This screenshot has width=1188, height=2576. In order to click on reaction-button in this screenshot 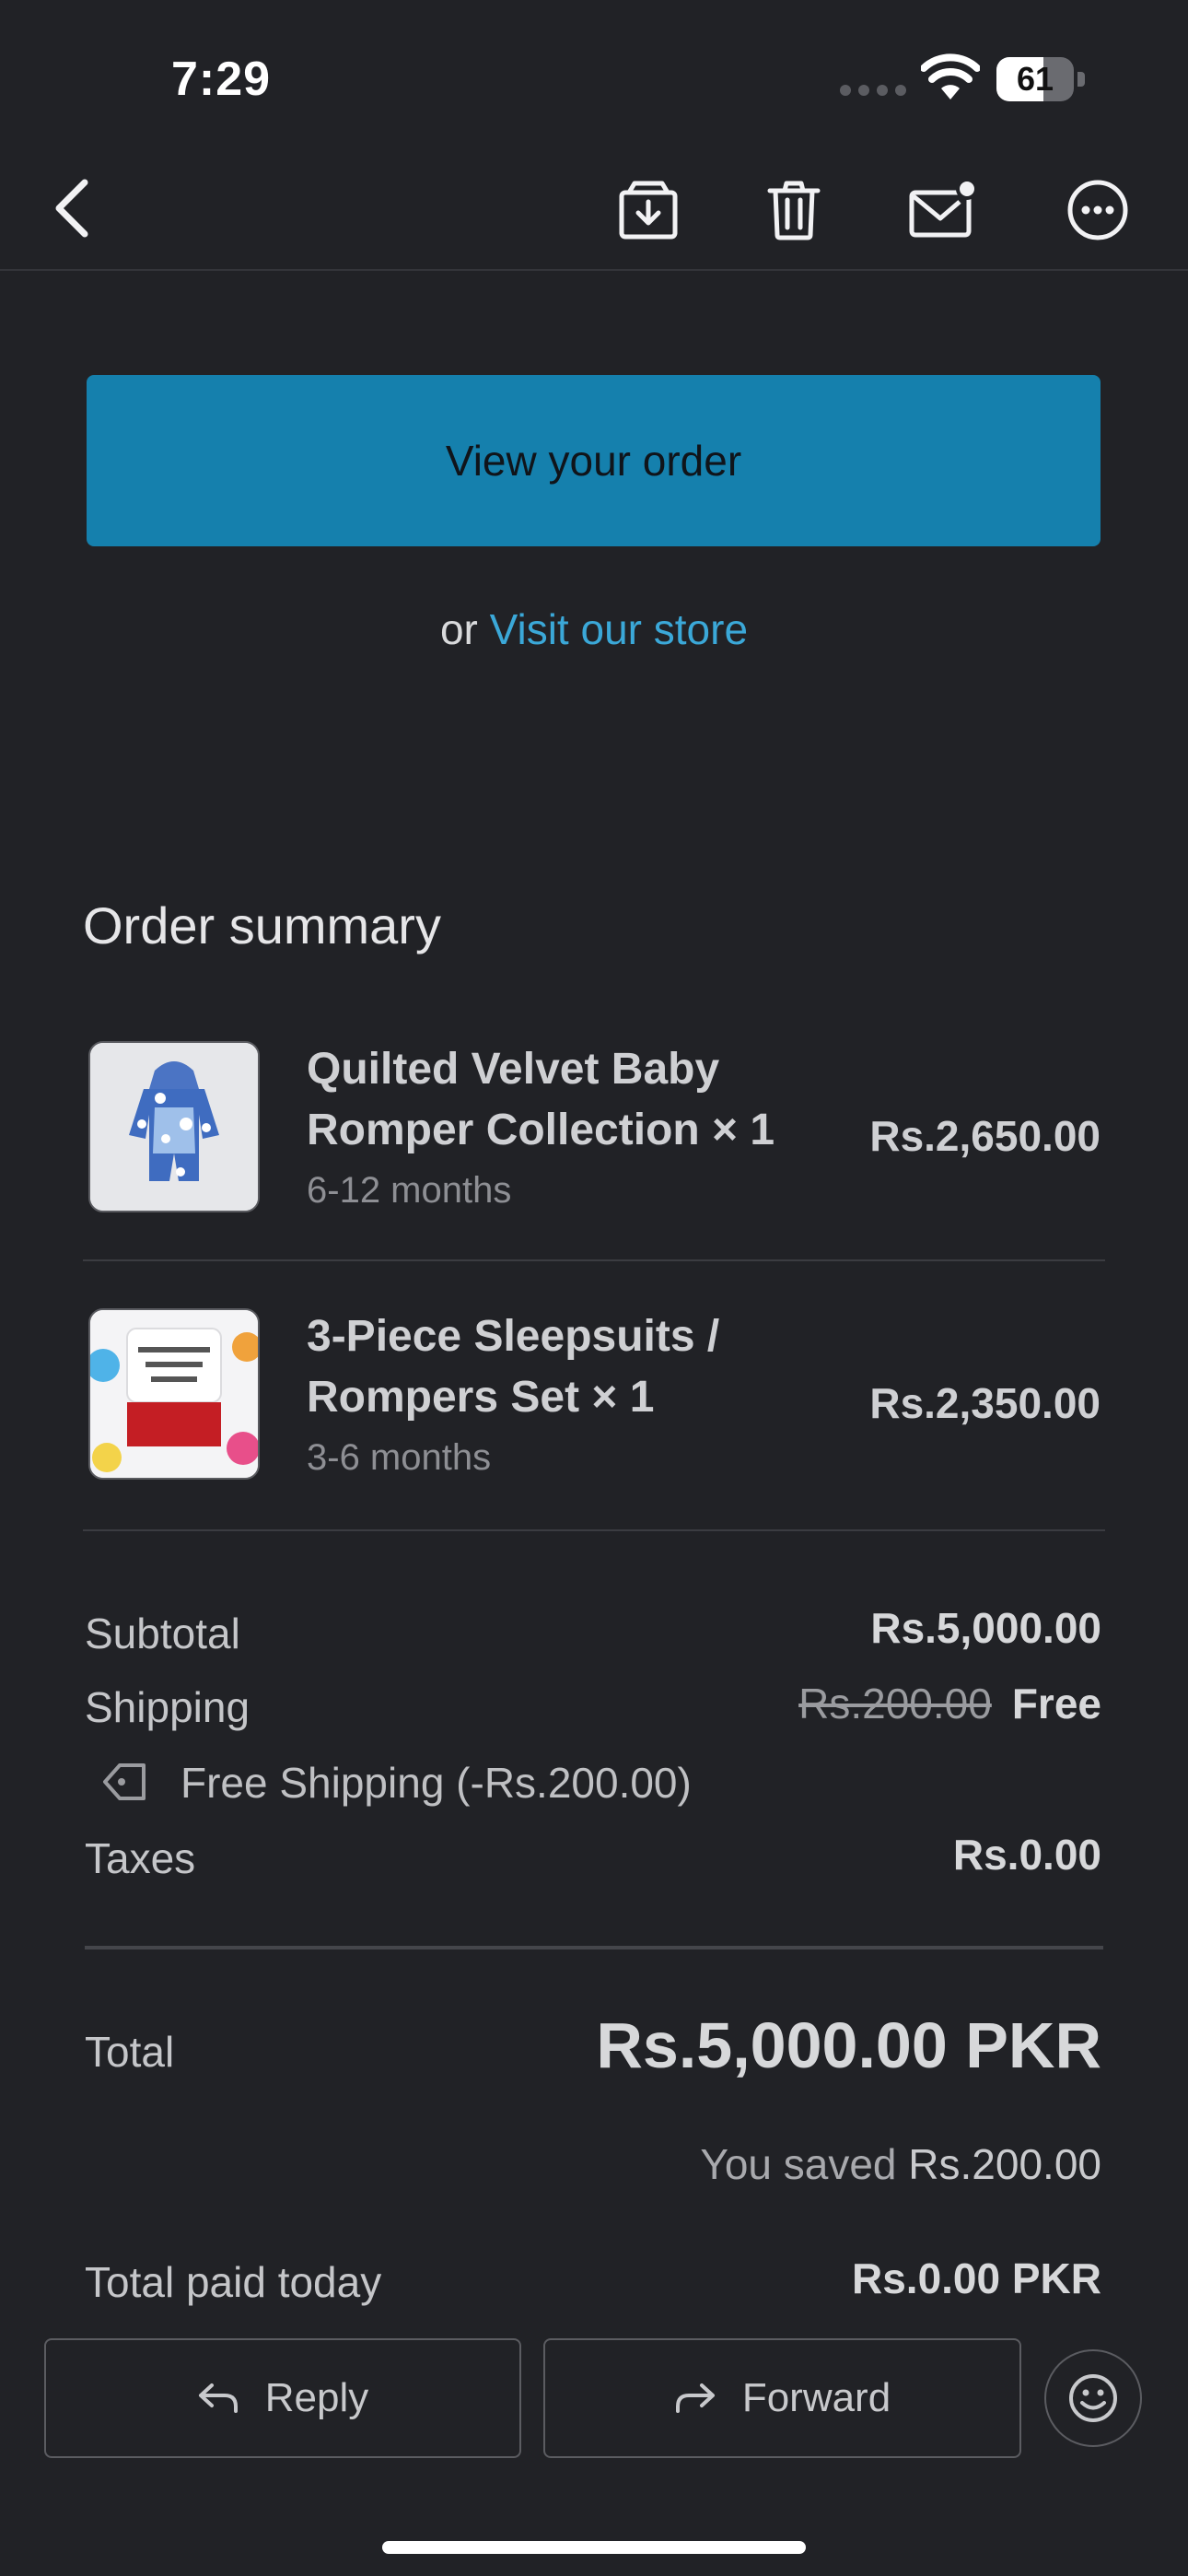, I will do `click(1093, 2398)`.